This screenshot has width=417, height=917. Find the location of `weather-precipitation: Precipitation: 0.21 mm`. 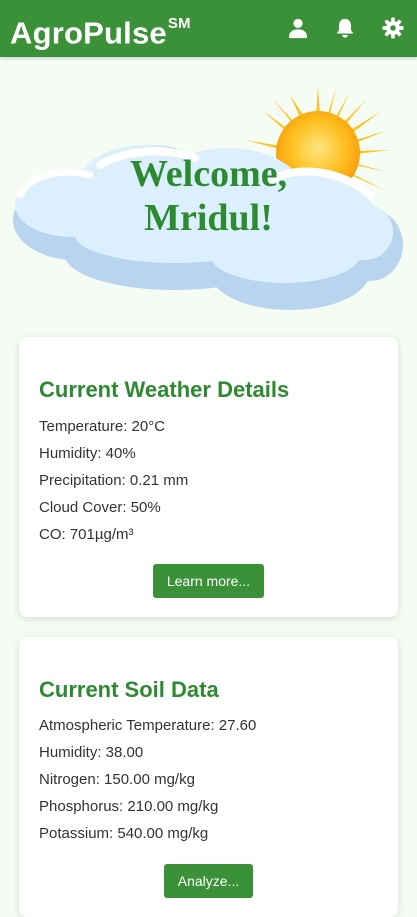

weather-precipitation: Precipitation: 0.21 mm is located at coordinates (114, 480).